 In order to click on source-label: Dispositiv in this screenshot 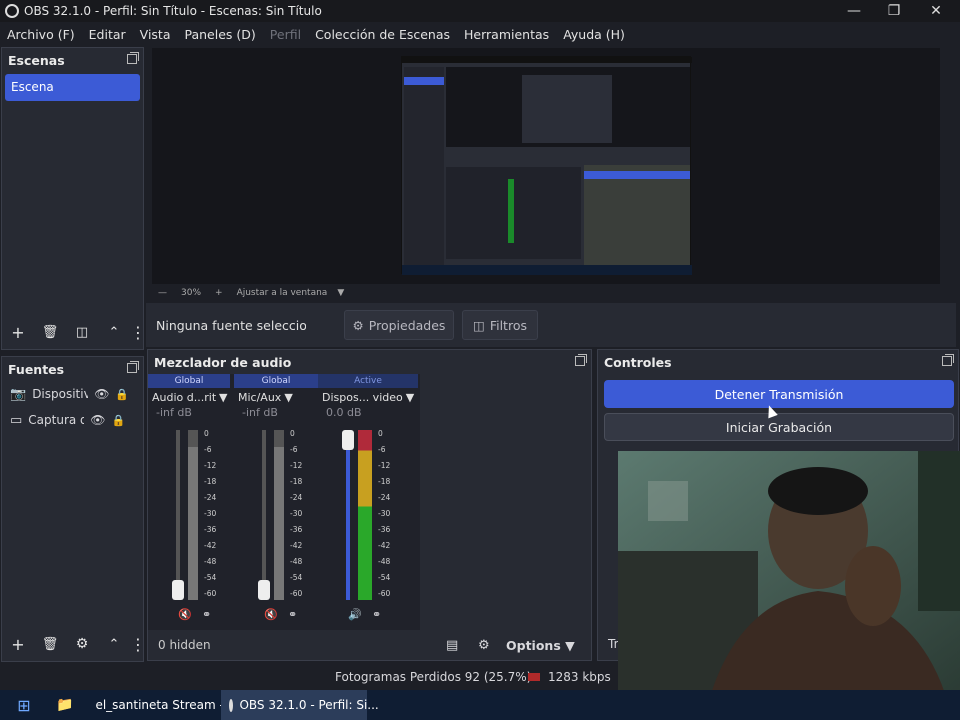, I will do `click(60, 394)`.